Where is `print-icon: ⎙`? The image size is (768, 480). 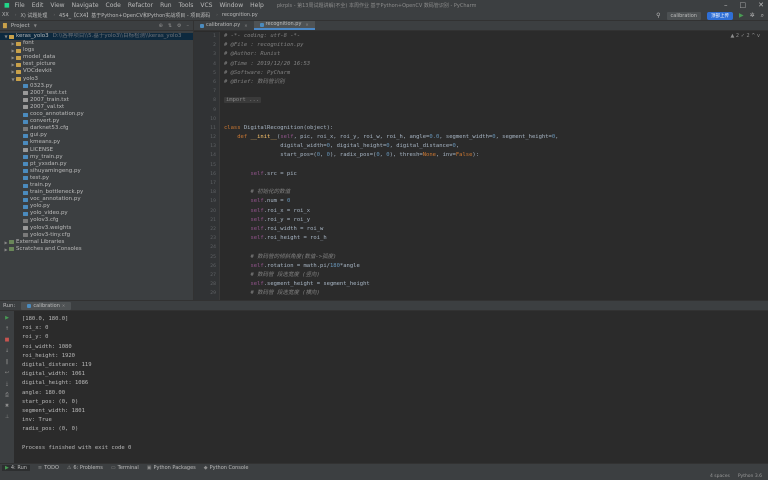
print-icon: ⎙ is located at coordinates (7, 395).